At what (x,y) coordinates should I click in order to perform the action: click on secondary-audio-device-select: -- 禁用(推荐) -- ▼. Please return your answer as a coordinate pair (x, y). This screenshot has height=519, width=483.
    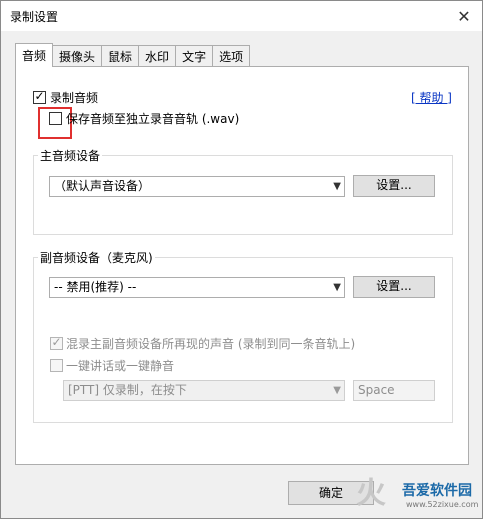
    Looking at the image, I should click on (197, 287).